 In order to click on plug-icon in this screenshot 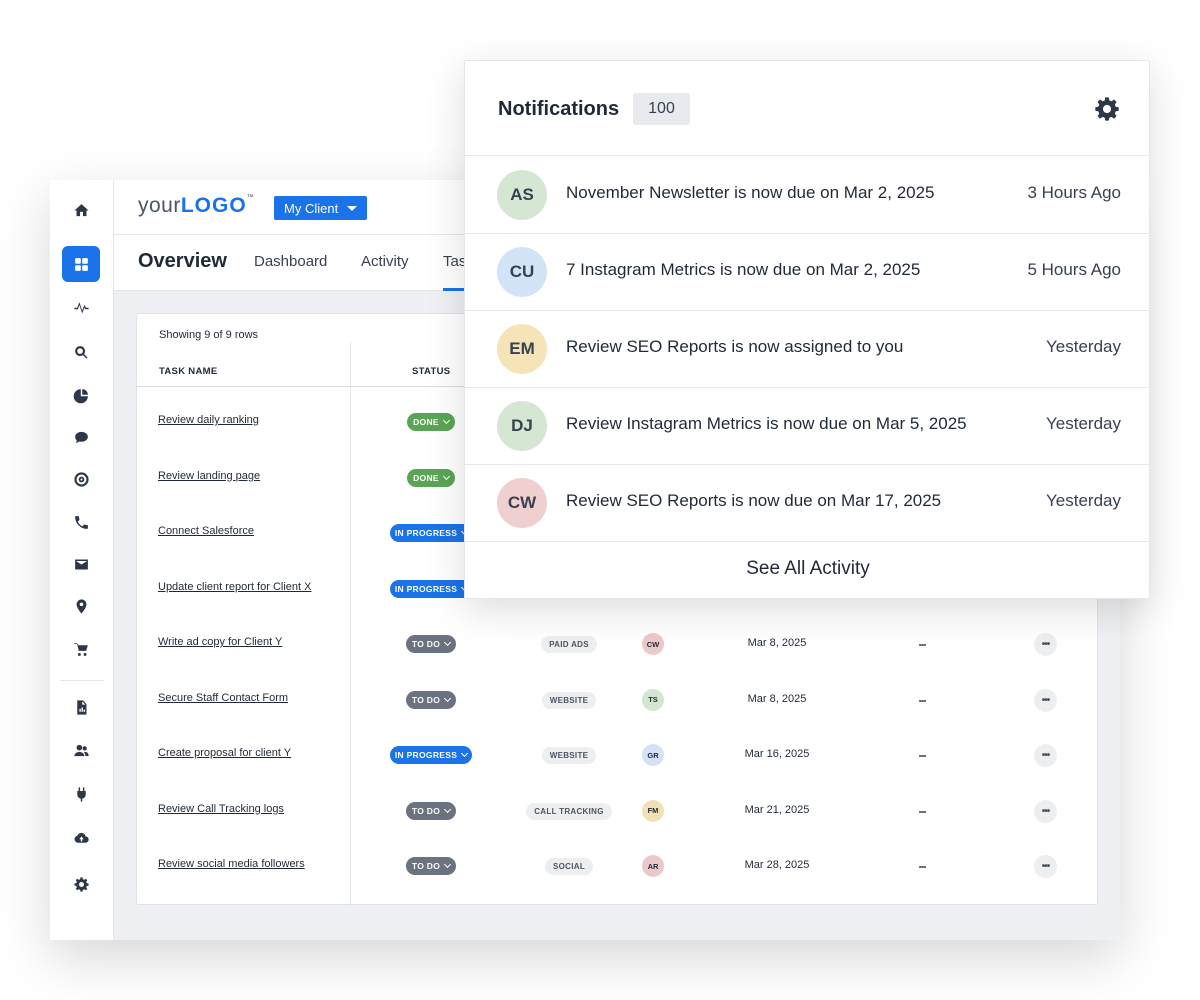, I will do `click(81, 794)`.